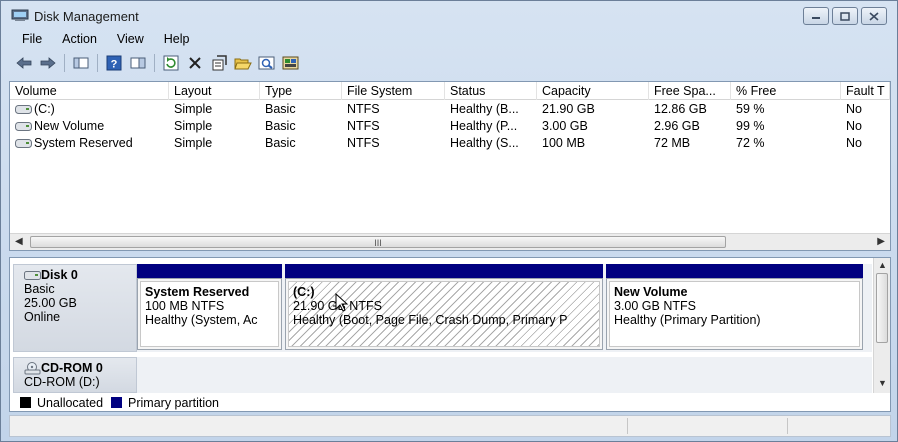 This screenshot has width=898, height=442. Describe the element at coordinates (83, 143) in the screenshot. I see `volume-name: System Reserved` at that location.